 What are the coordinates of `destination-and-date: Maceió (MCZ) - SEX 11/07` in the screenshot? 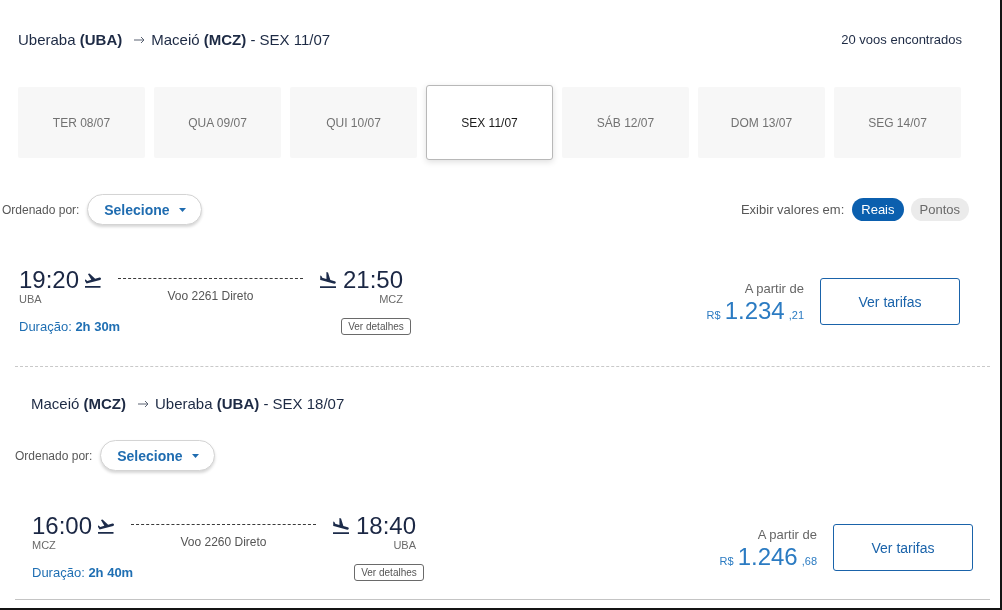 It's located at (241, 40).